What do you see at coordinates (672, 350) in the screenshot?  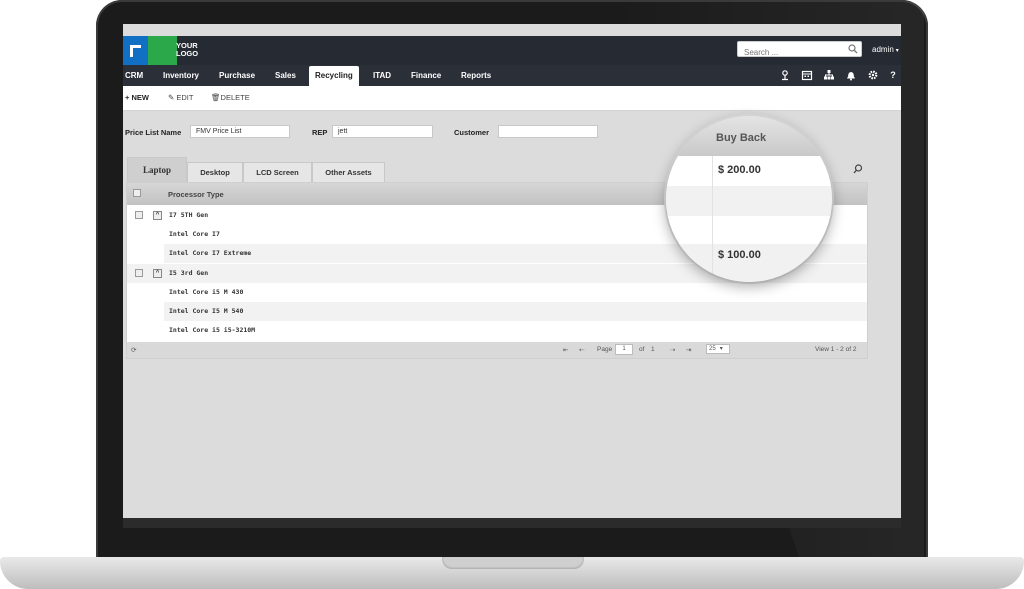 I see `next-page-icon: ⇢` at bounding box center [672, 350].